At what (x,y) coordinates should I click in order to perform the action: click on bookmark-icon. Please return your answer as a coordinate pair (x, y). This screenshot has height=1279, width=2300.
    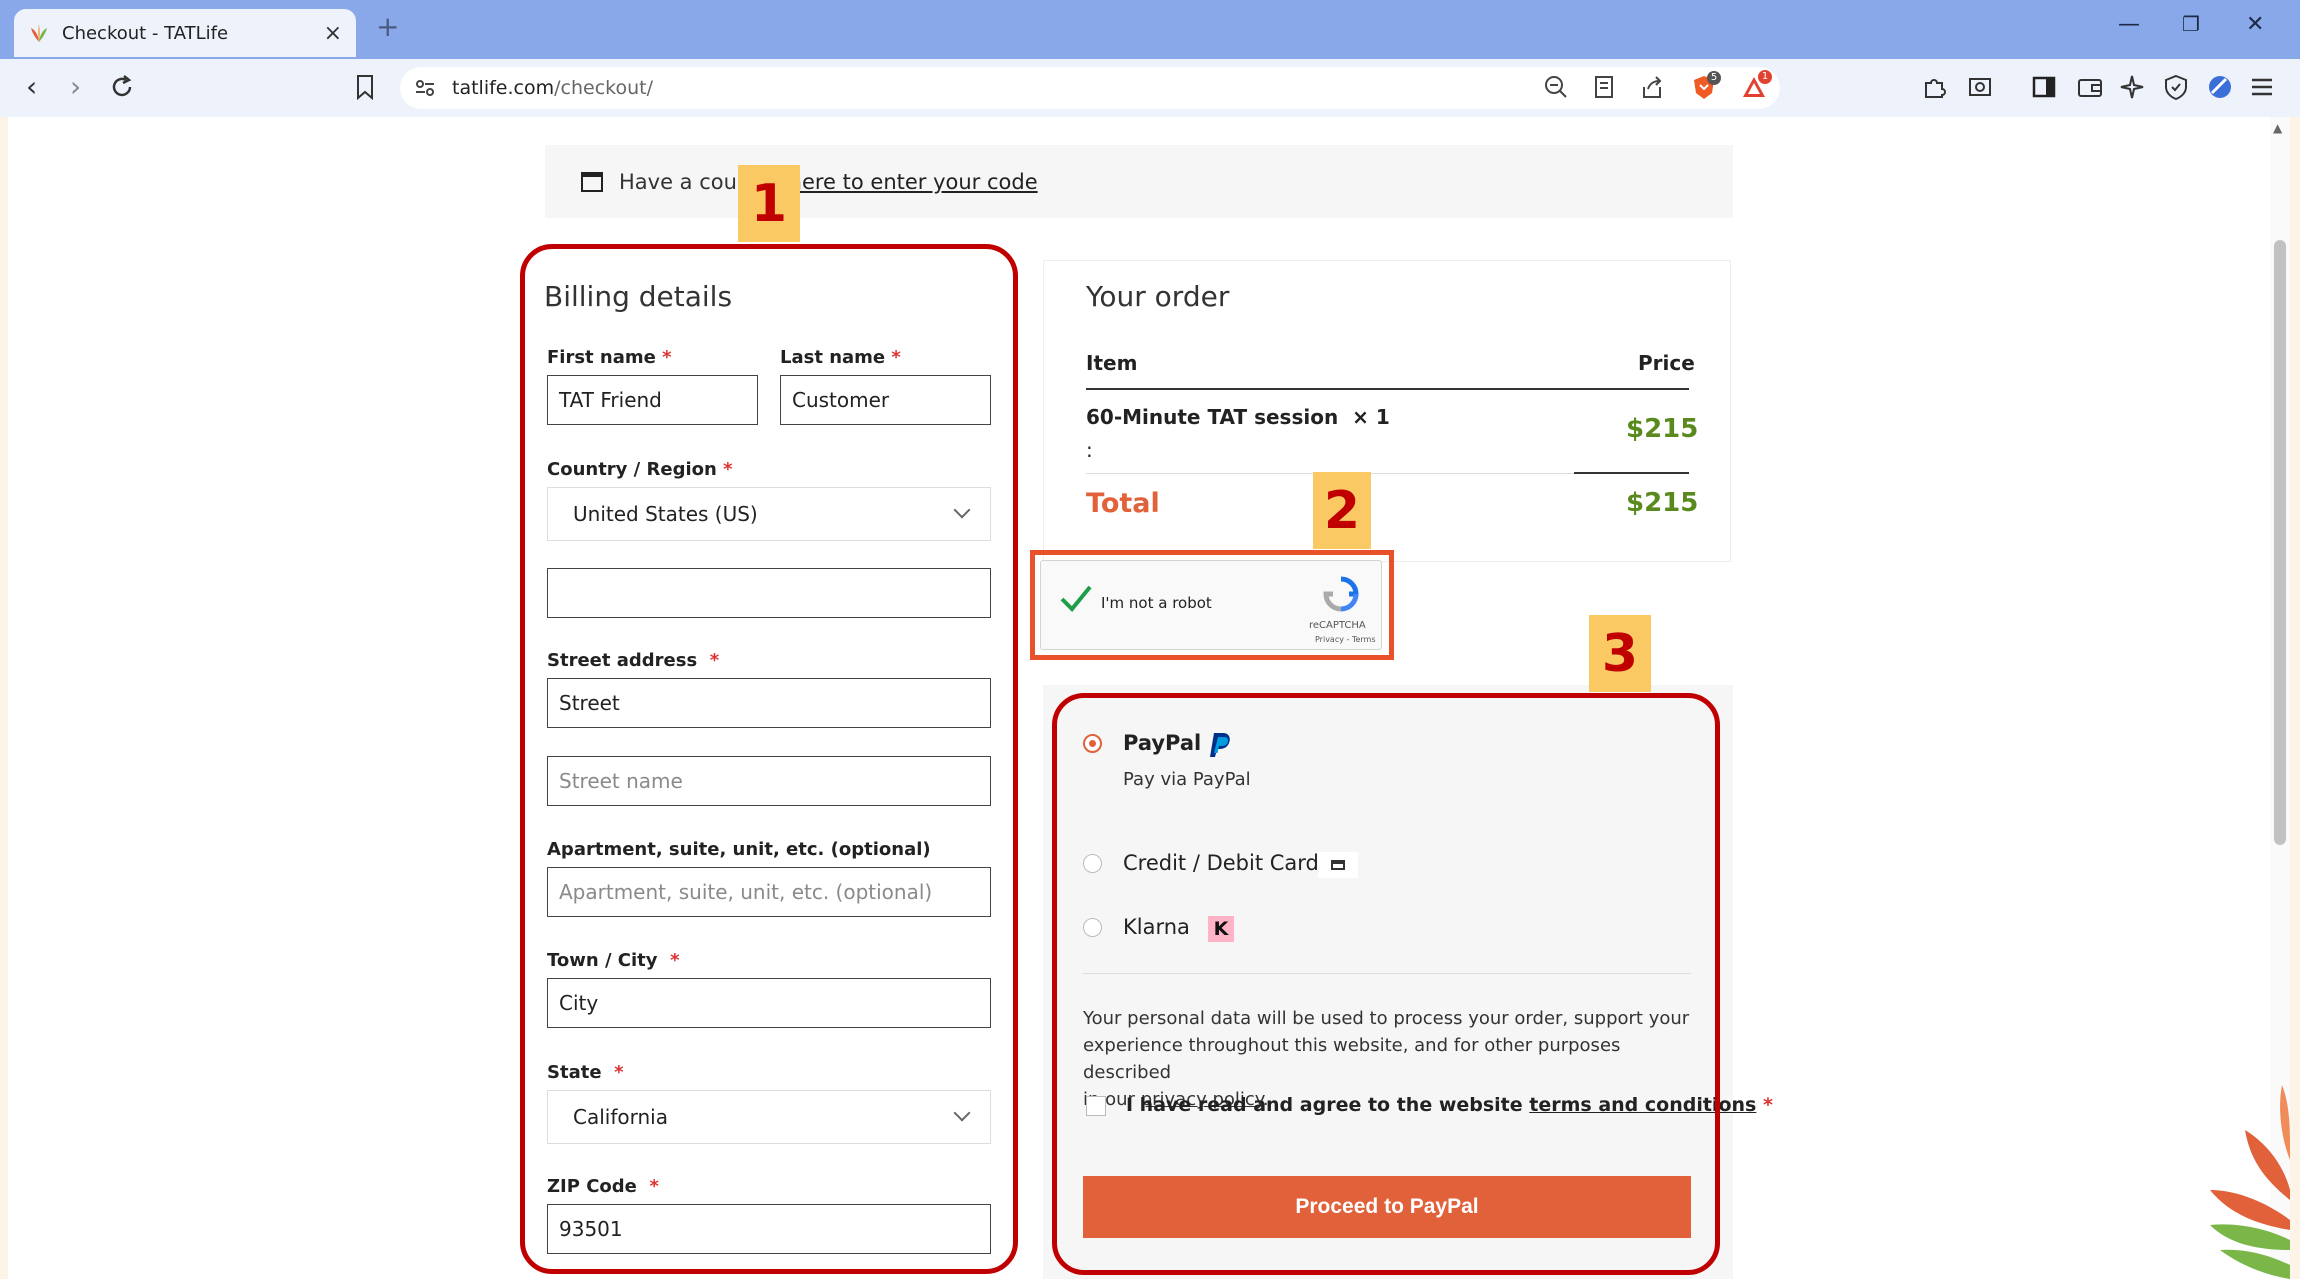
    Looking at the image, I should click on (365, 87).